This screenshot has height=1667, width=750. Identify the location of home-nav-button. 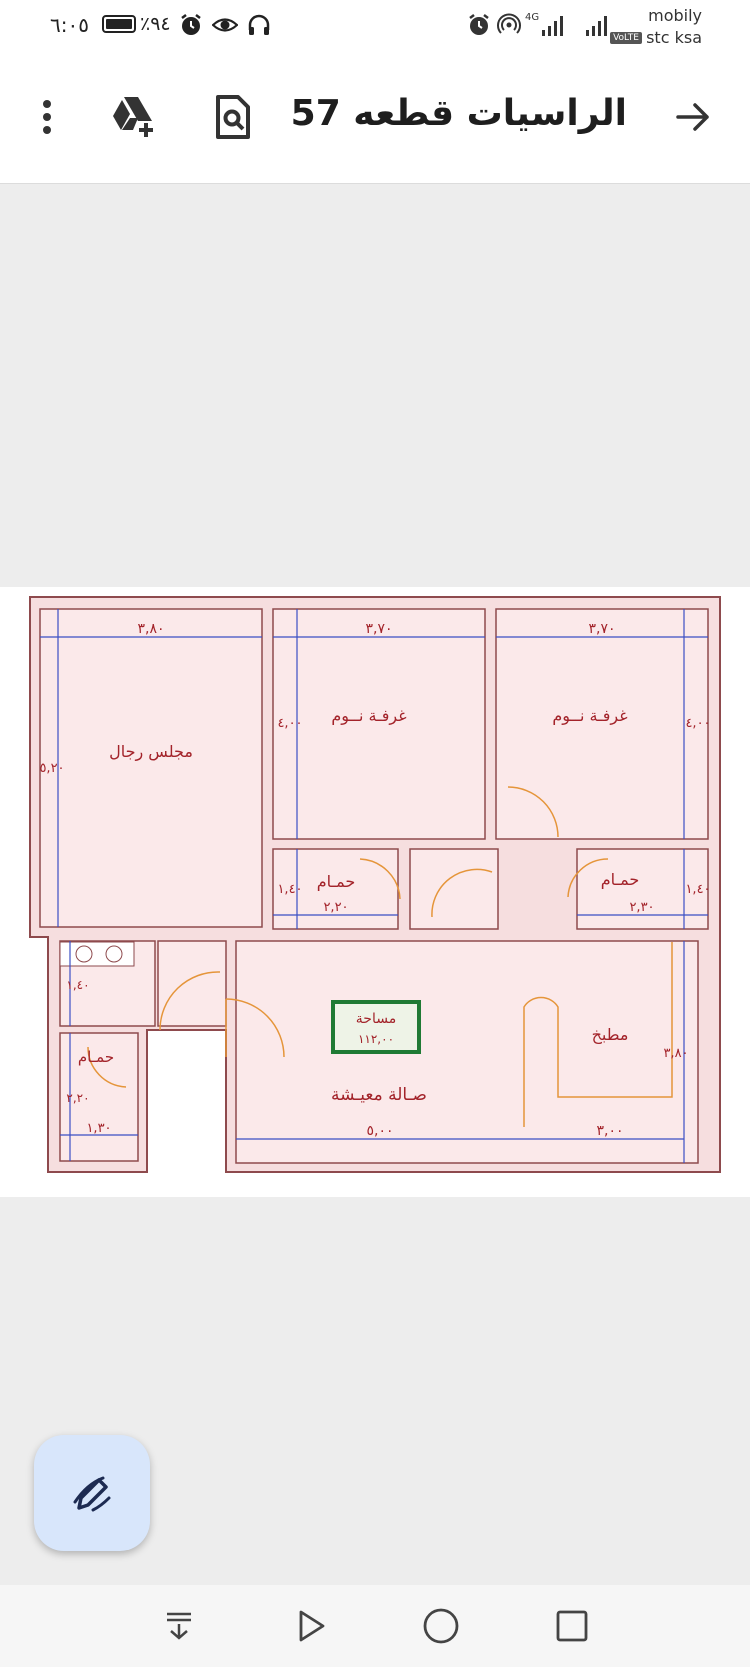
(441, 1626).